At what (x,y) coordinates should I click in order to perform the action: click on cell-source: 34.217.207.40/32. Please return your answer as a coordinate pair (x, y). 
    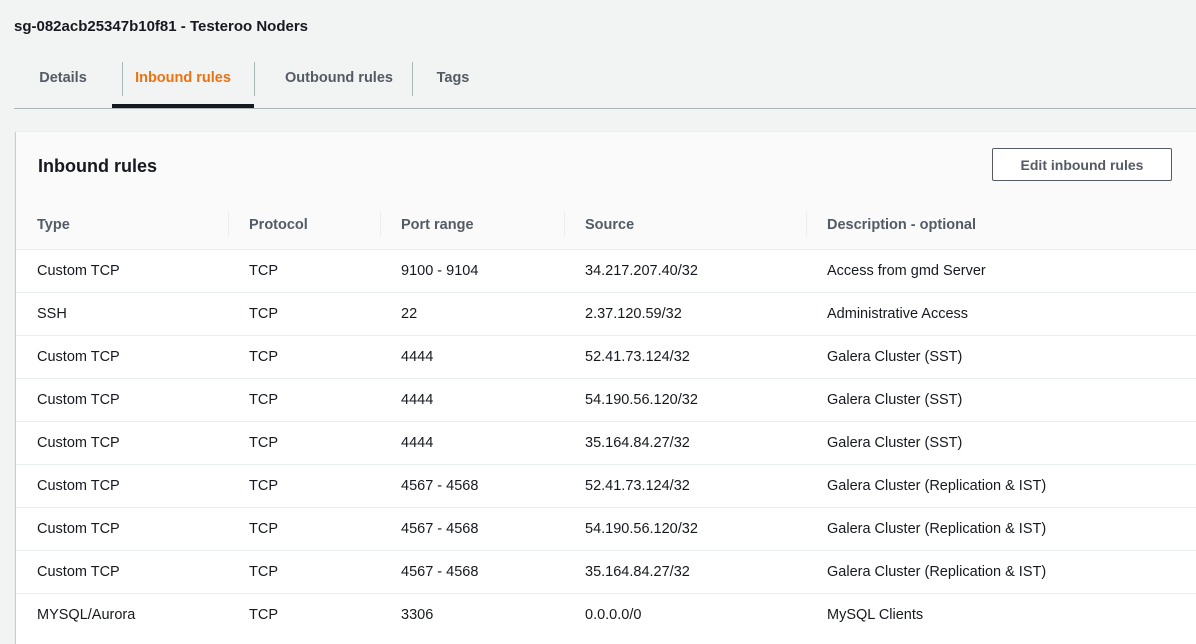
    Looking at the image, I should click on (685, 271).